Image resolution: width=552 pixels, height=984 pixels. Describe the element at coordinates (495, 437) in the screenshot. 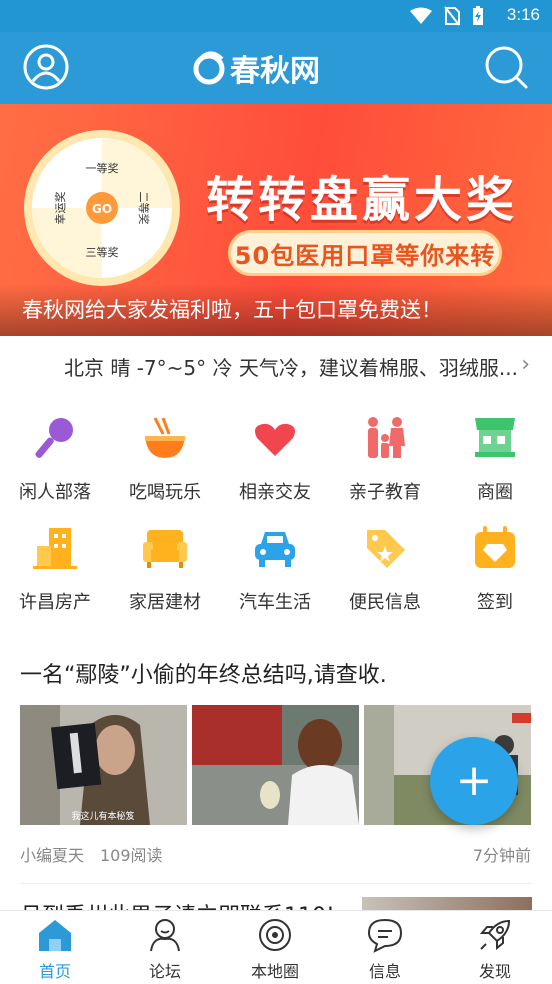

I see `shop-stall-icon` at that location.